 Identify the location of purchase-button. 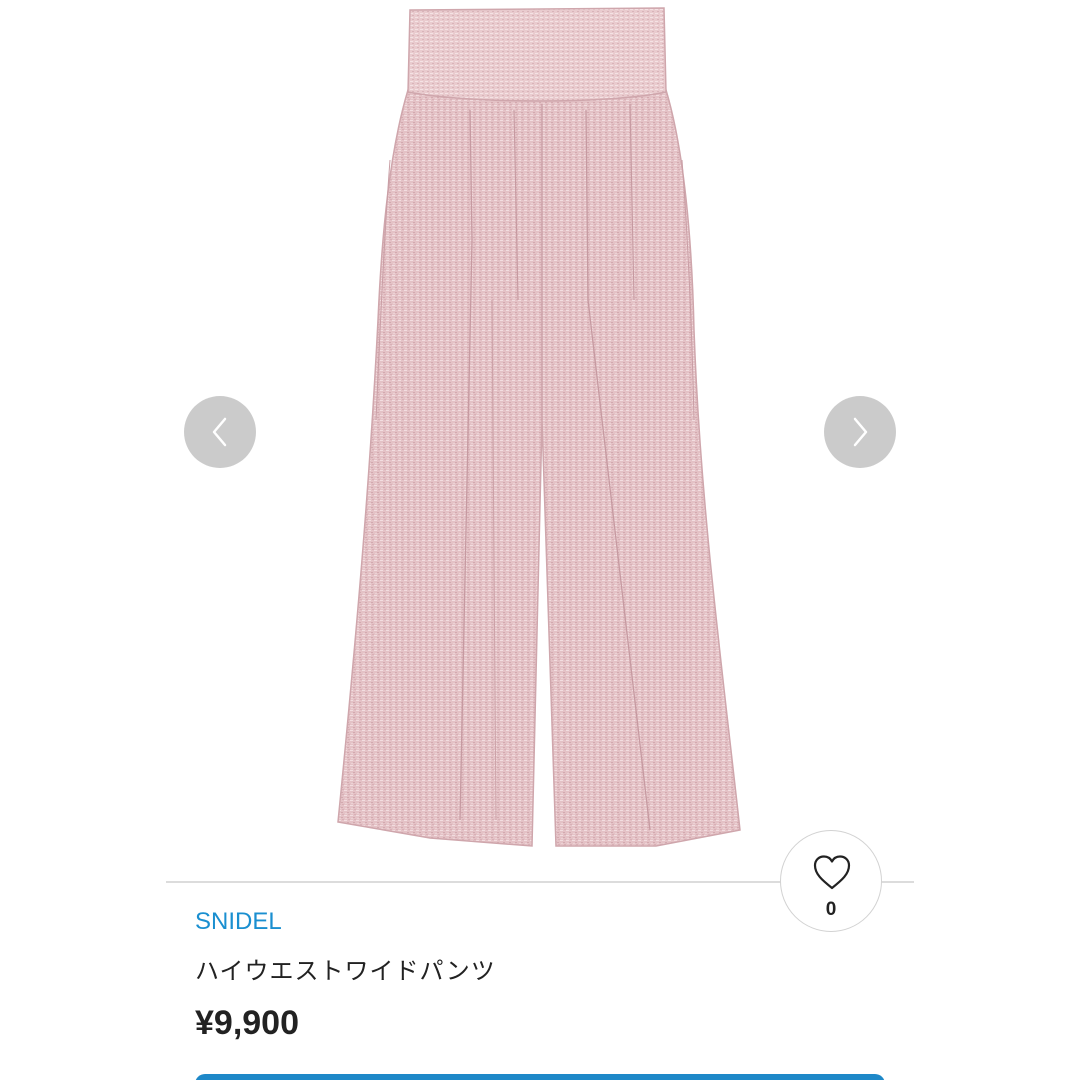
(540, 1077).